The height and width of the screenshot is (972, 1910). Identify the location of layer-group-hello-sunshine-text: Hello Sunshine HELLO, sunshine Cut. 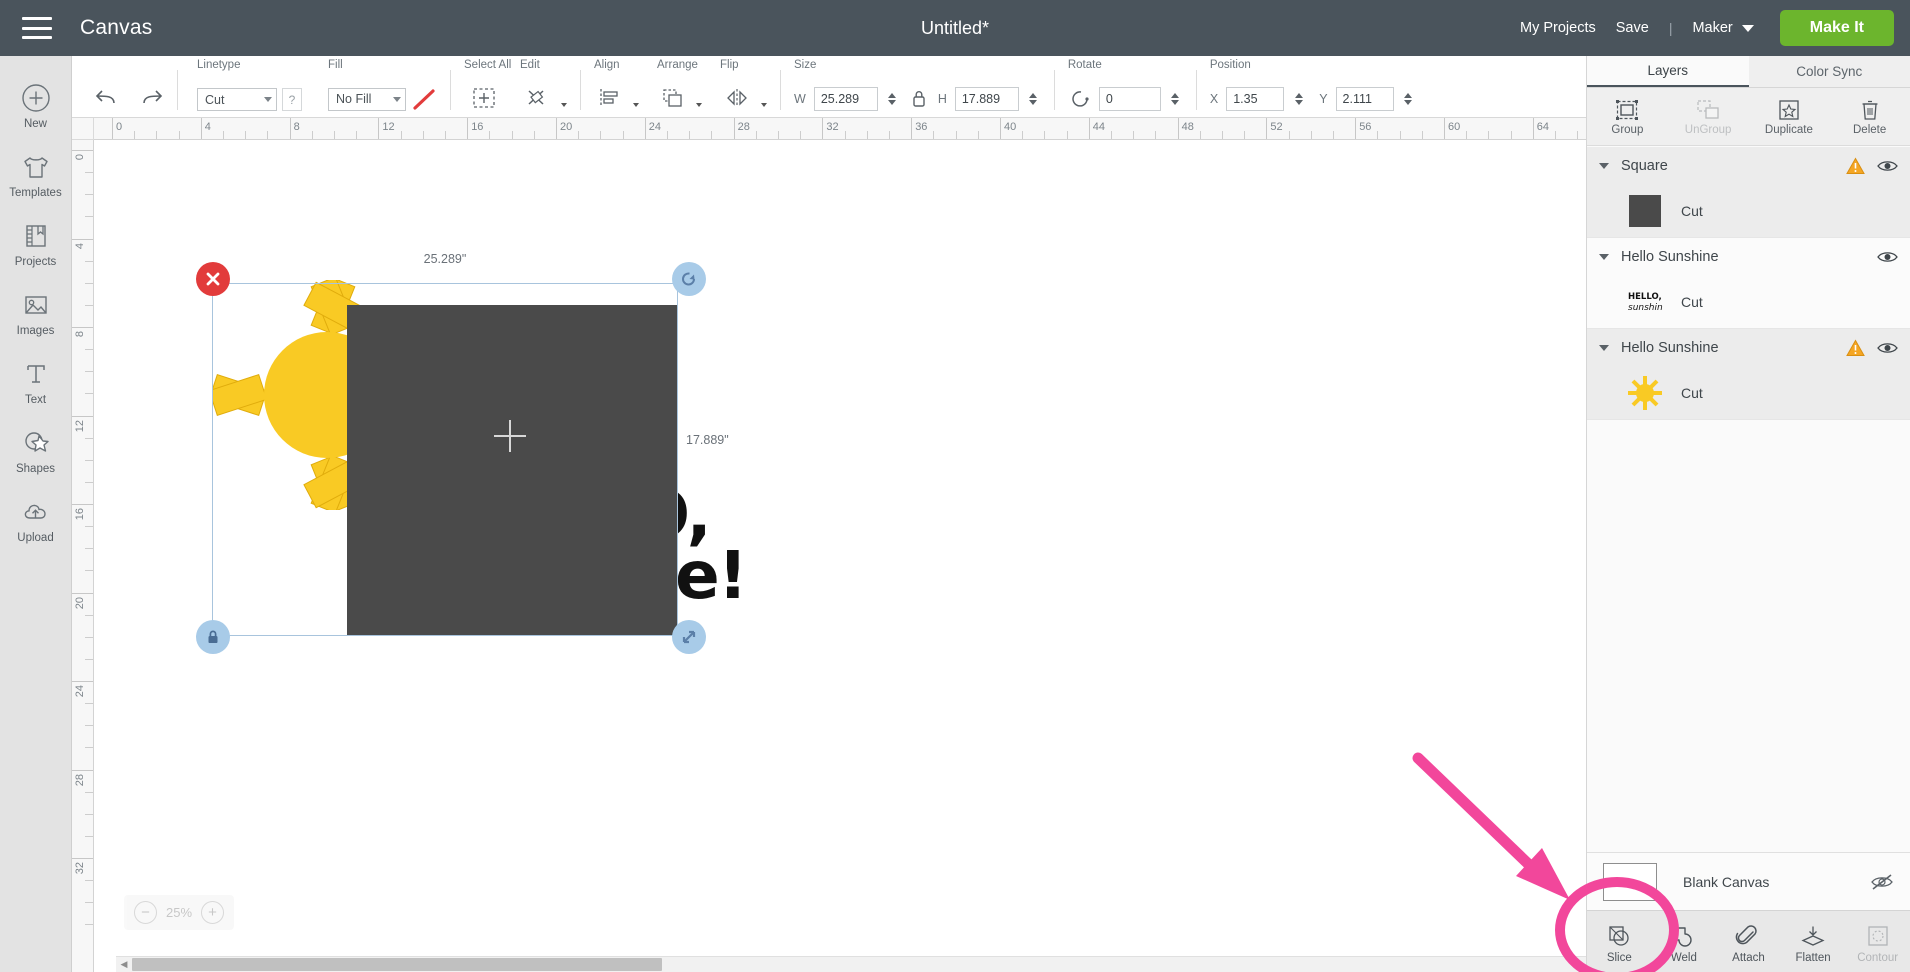
(1748, 283).